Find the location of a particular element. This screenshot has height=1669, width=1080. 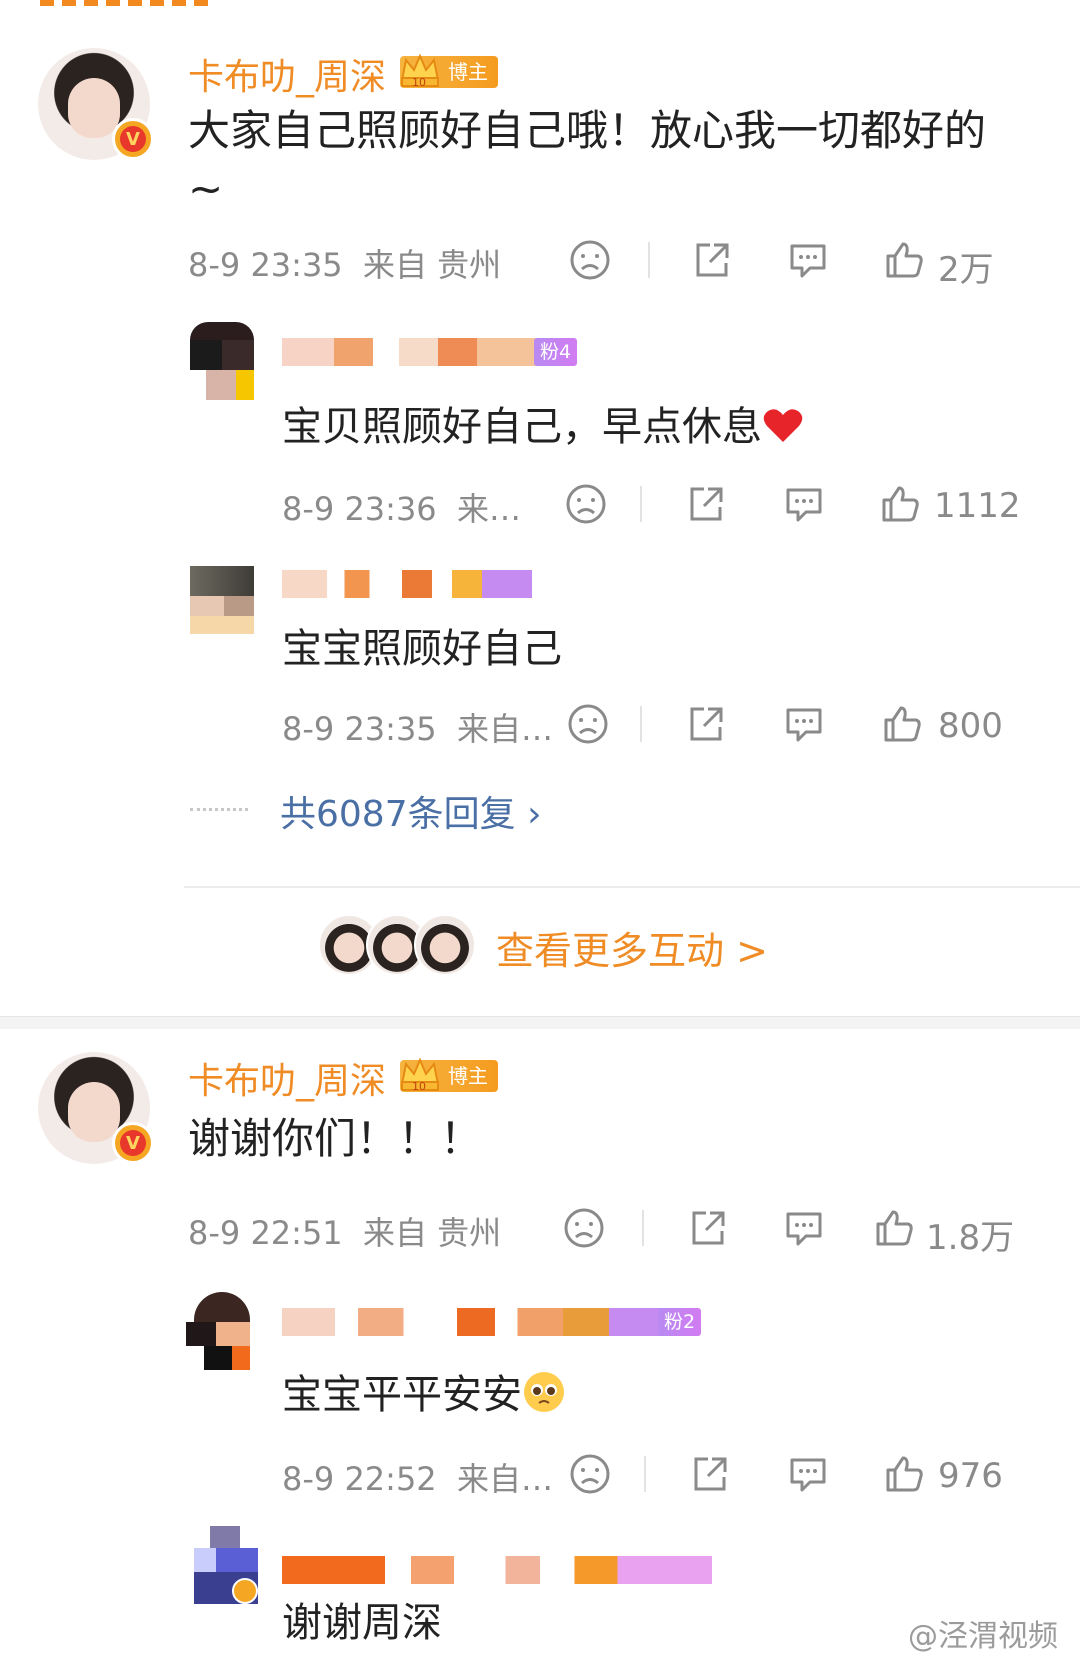

view-replies-link: 共6087条回复 › is located at coordinates (410, 811).